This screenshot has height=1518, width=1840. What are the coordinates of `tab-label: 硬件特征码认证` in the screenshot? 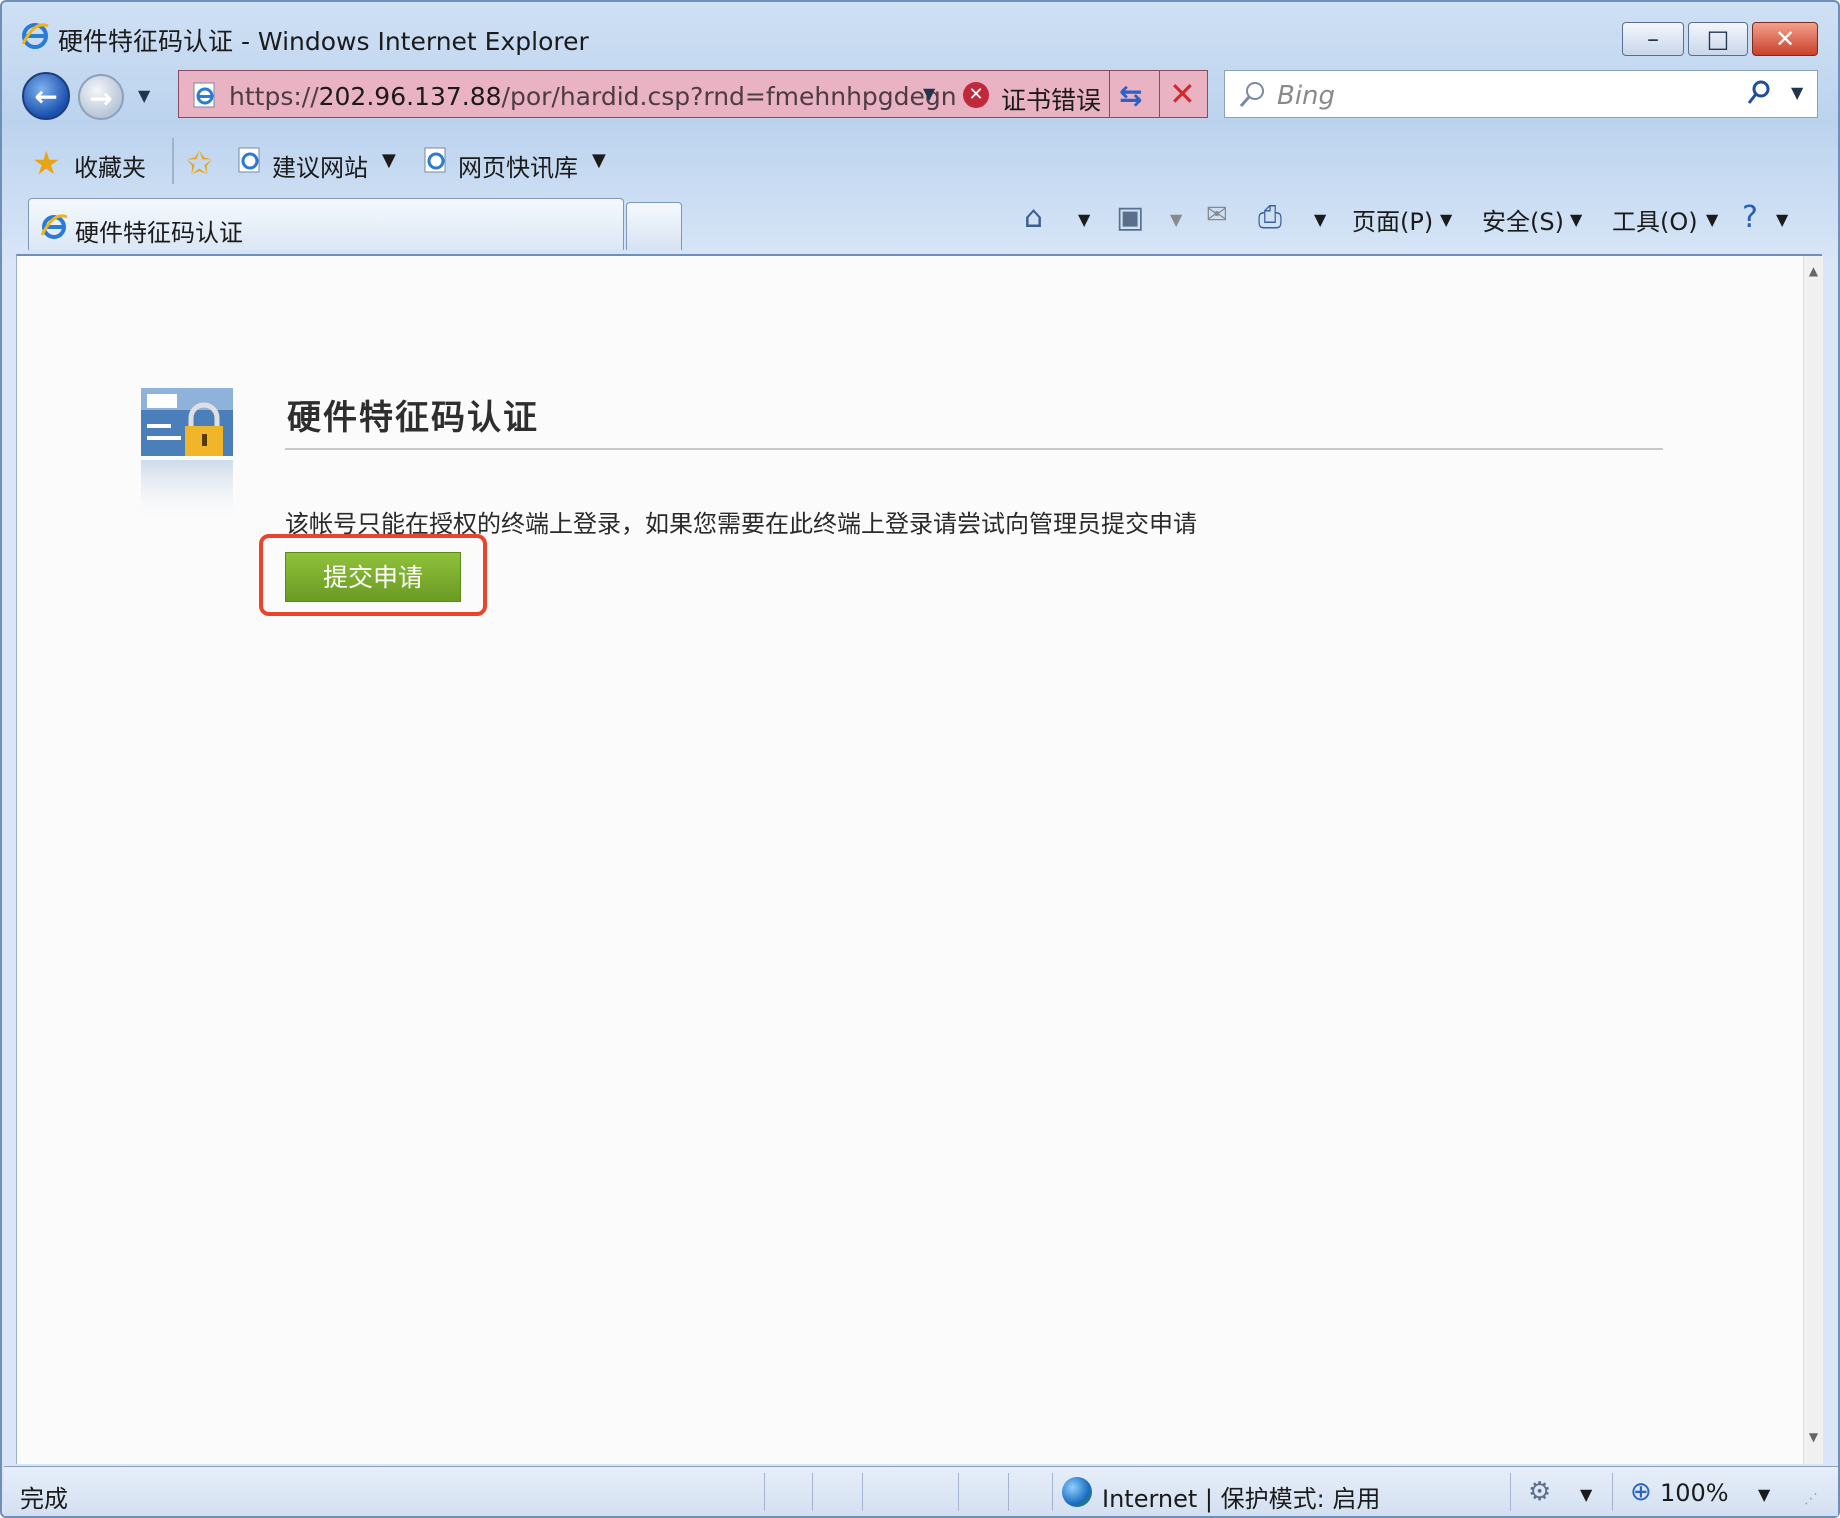 It's located at (159, 233).